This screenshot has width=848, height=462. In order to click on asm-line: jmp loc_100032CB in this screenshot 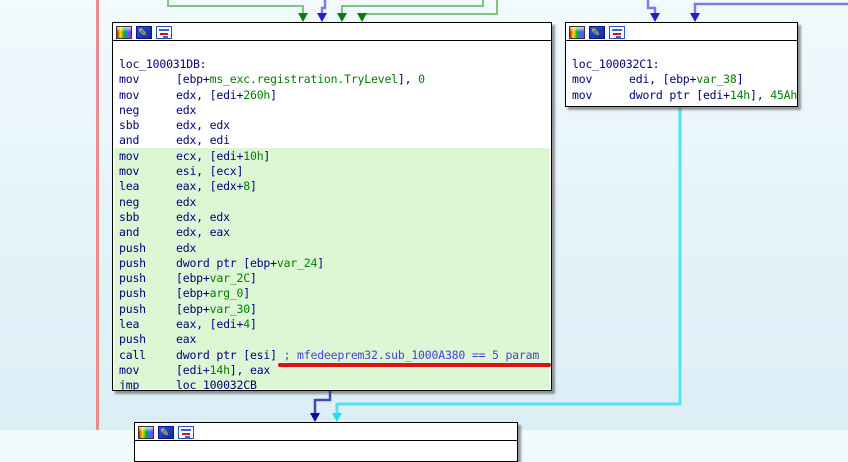, I will do `click(335, 384)`.